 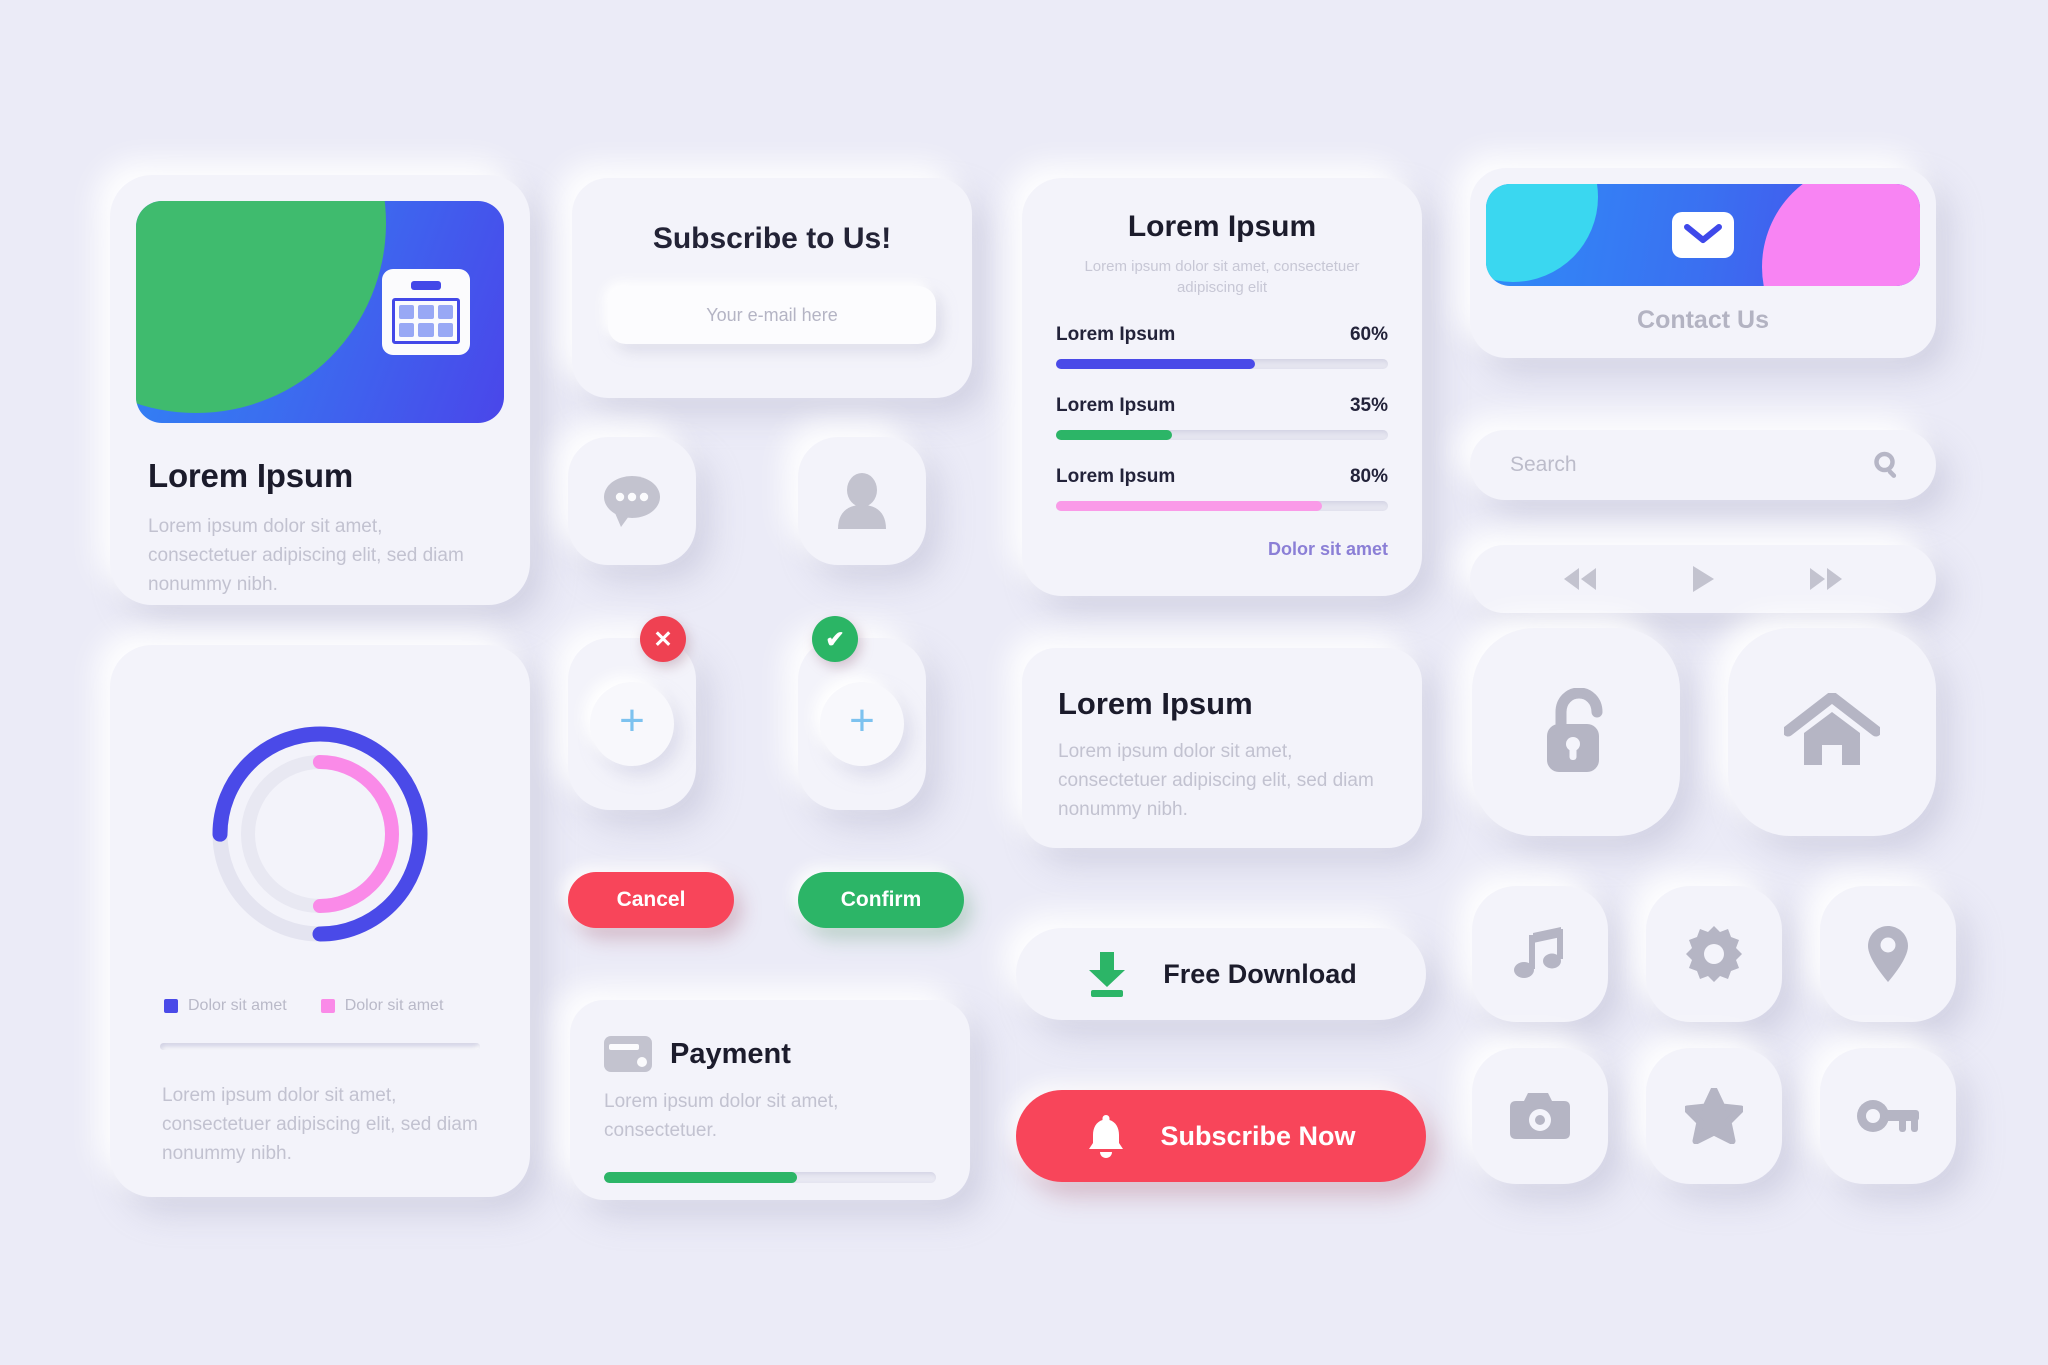 What do you see at coordinates (1222, 417) in the screenshot?
I see `progress-row: Lorem Ipsum 35%` at bounding box center [1222, 417].